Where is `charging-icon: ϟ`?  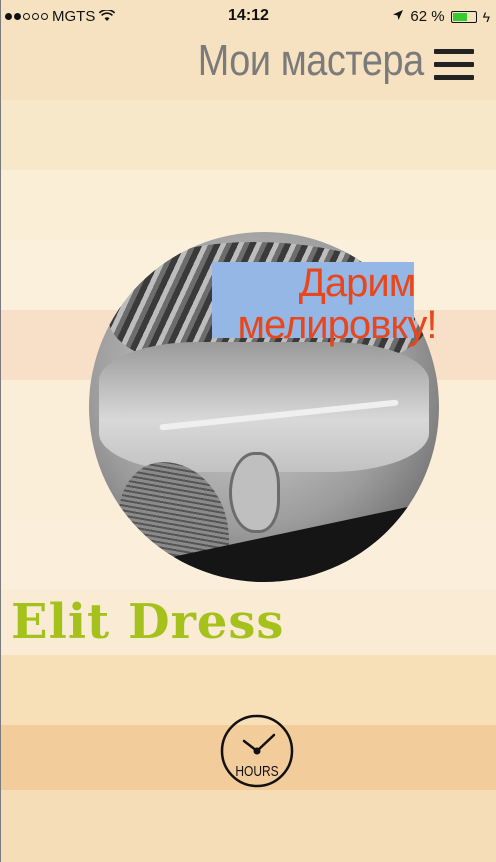
charging-icon: ϟ is located at coordinates (486, 16).